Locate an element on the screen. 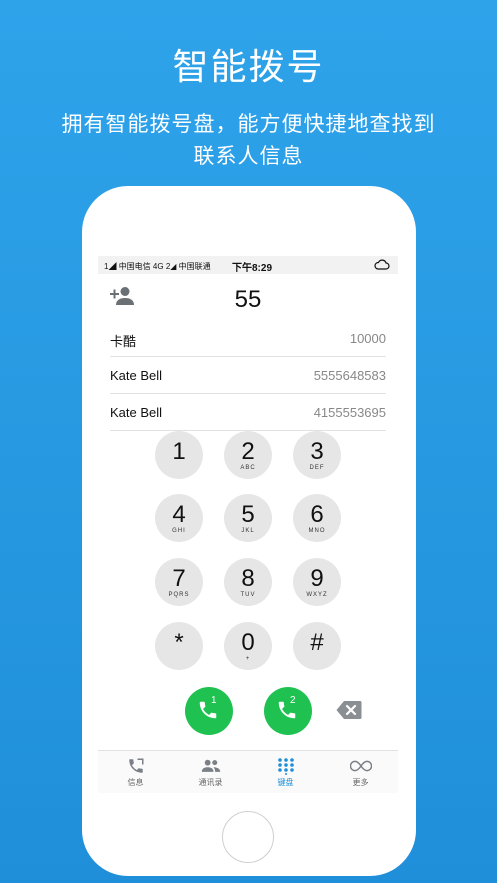 The image size is (497, 883). tab-label: 更多 is located at coordinates (360, 782).